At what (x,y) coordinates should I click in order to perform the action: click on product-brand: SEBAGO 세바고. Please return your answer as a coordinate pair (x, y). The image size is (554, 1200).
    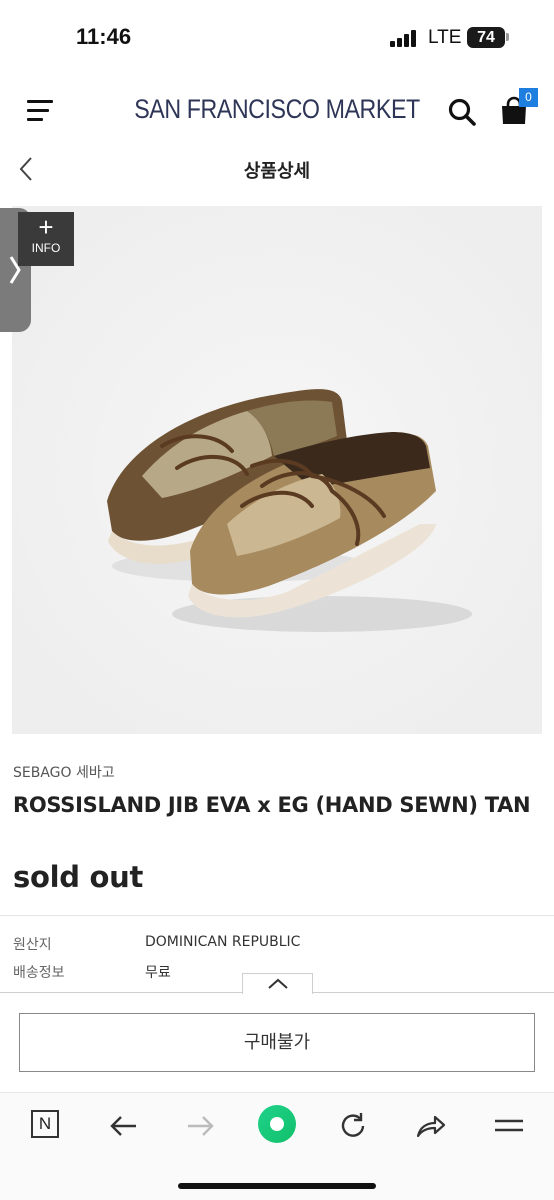
    Looking at the image, I should click on (64, 772).